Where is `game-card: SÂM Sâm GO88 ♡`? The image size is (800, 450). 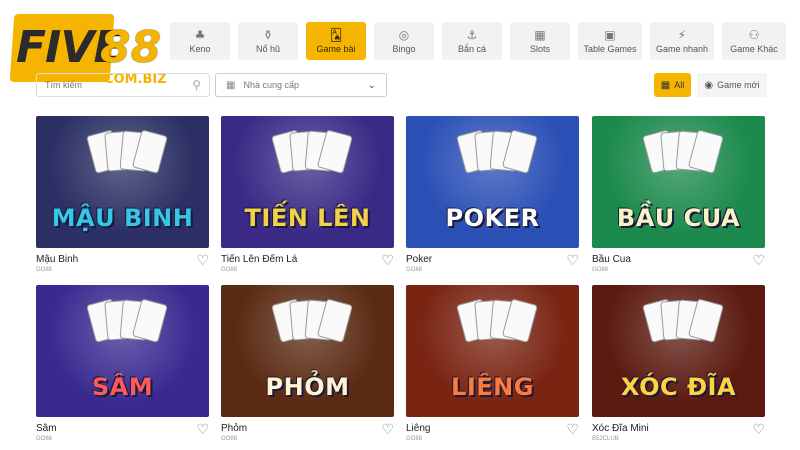
game-card: SÂM Sâm GO88 ♡ is located at coordinates (122, 363).